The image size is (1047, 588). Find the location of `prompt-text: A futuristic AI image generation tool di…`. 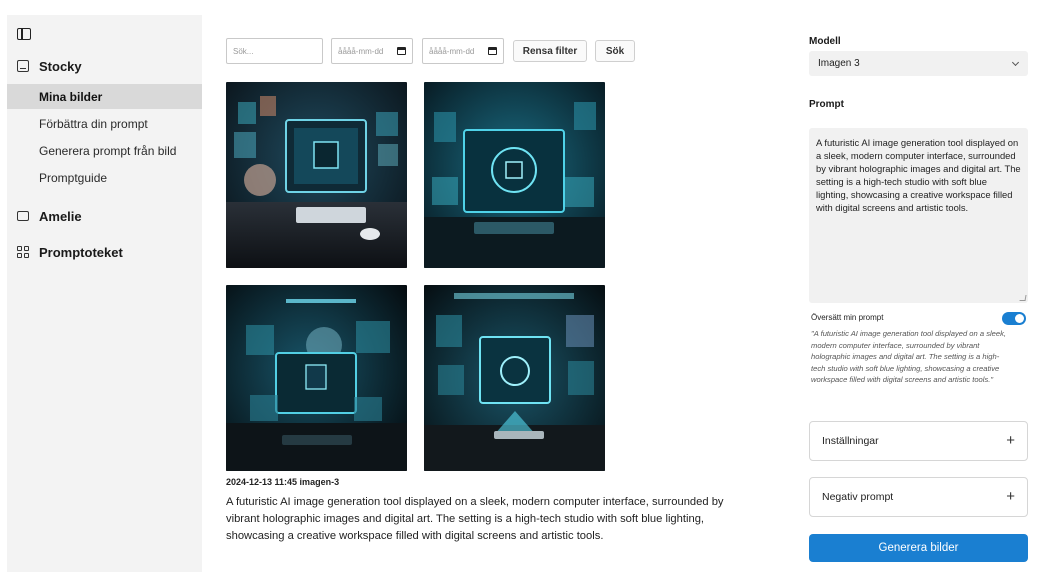

prompt-text: A futuristic AI image generation tool di… is located at coordinates (918, 175).